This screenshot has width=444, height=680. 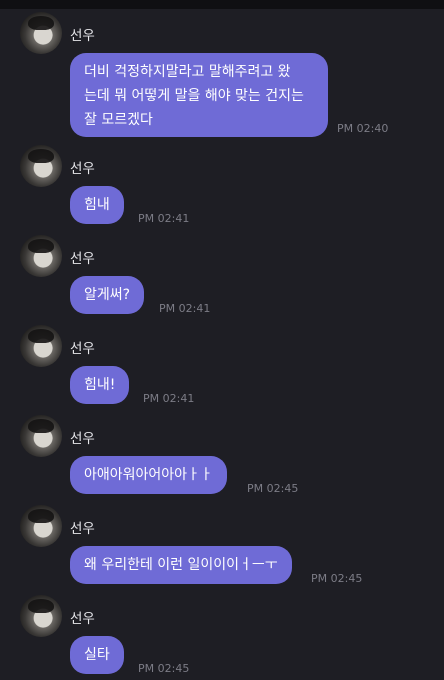 I want to click on message-bubble: 알게써?, so click(x=107, y=295).